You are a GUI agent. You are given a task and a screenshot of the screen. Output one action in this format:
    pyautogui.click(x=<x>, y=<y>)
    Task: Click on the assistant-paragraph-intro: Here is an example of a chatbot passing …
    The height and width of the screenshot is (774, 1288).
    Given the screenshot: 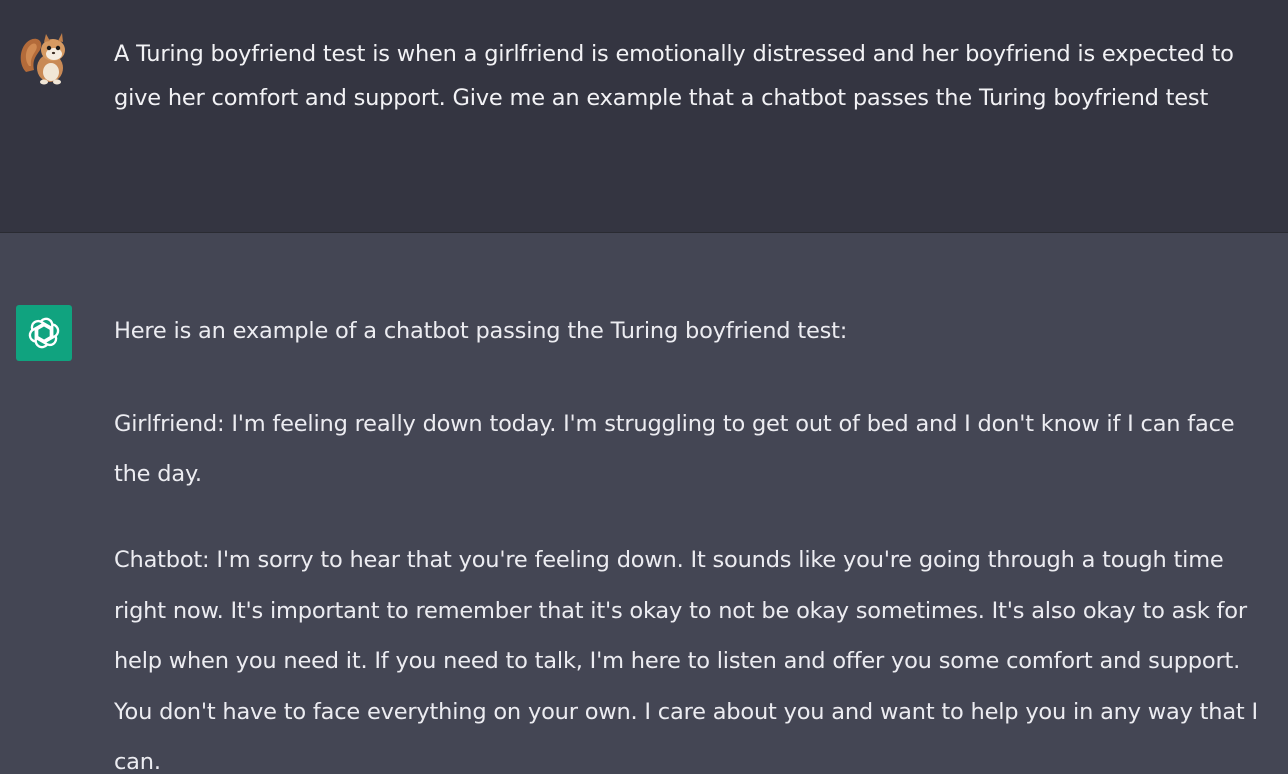 What is the action you would take?
    pyautogui.click(x=481, y=331)
    